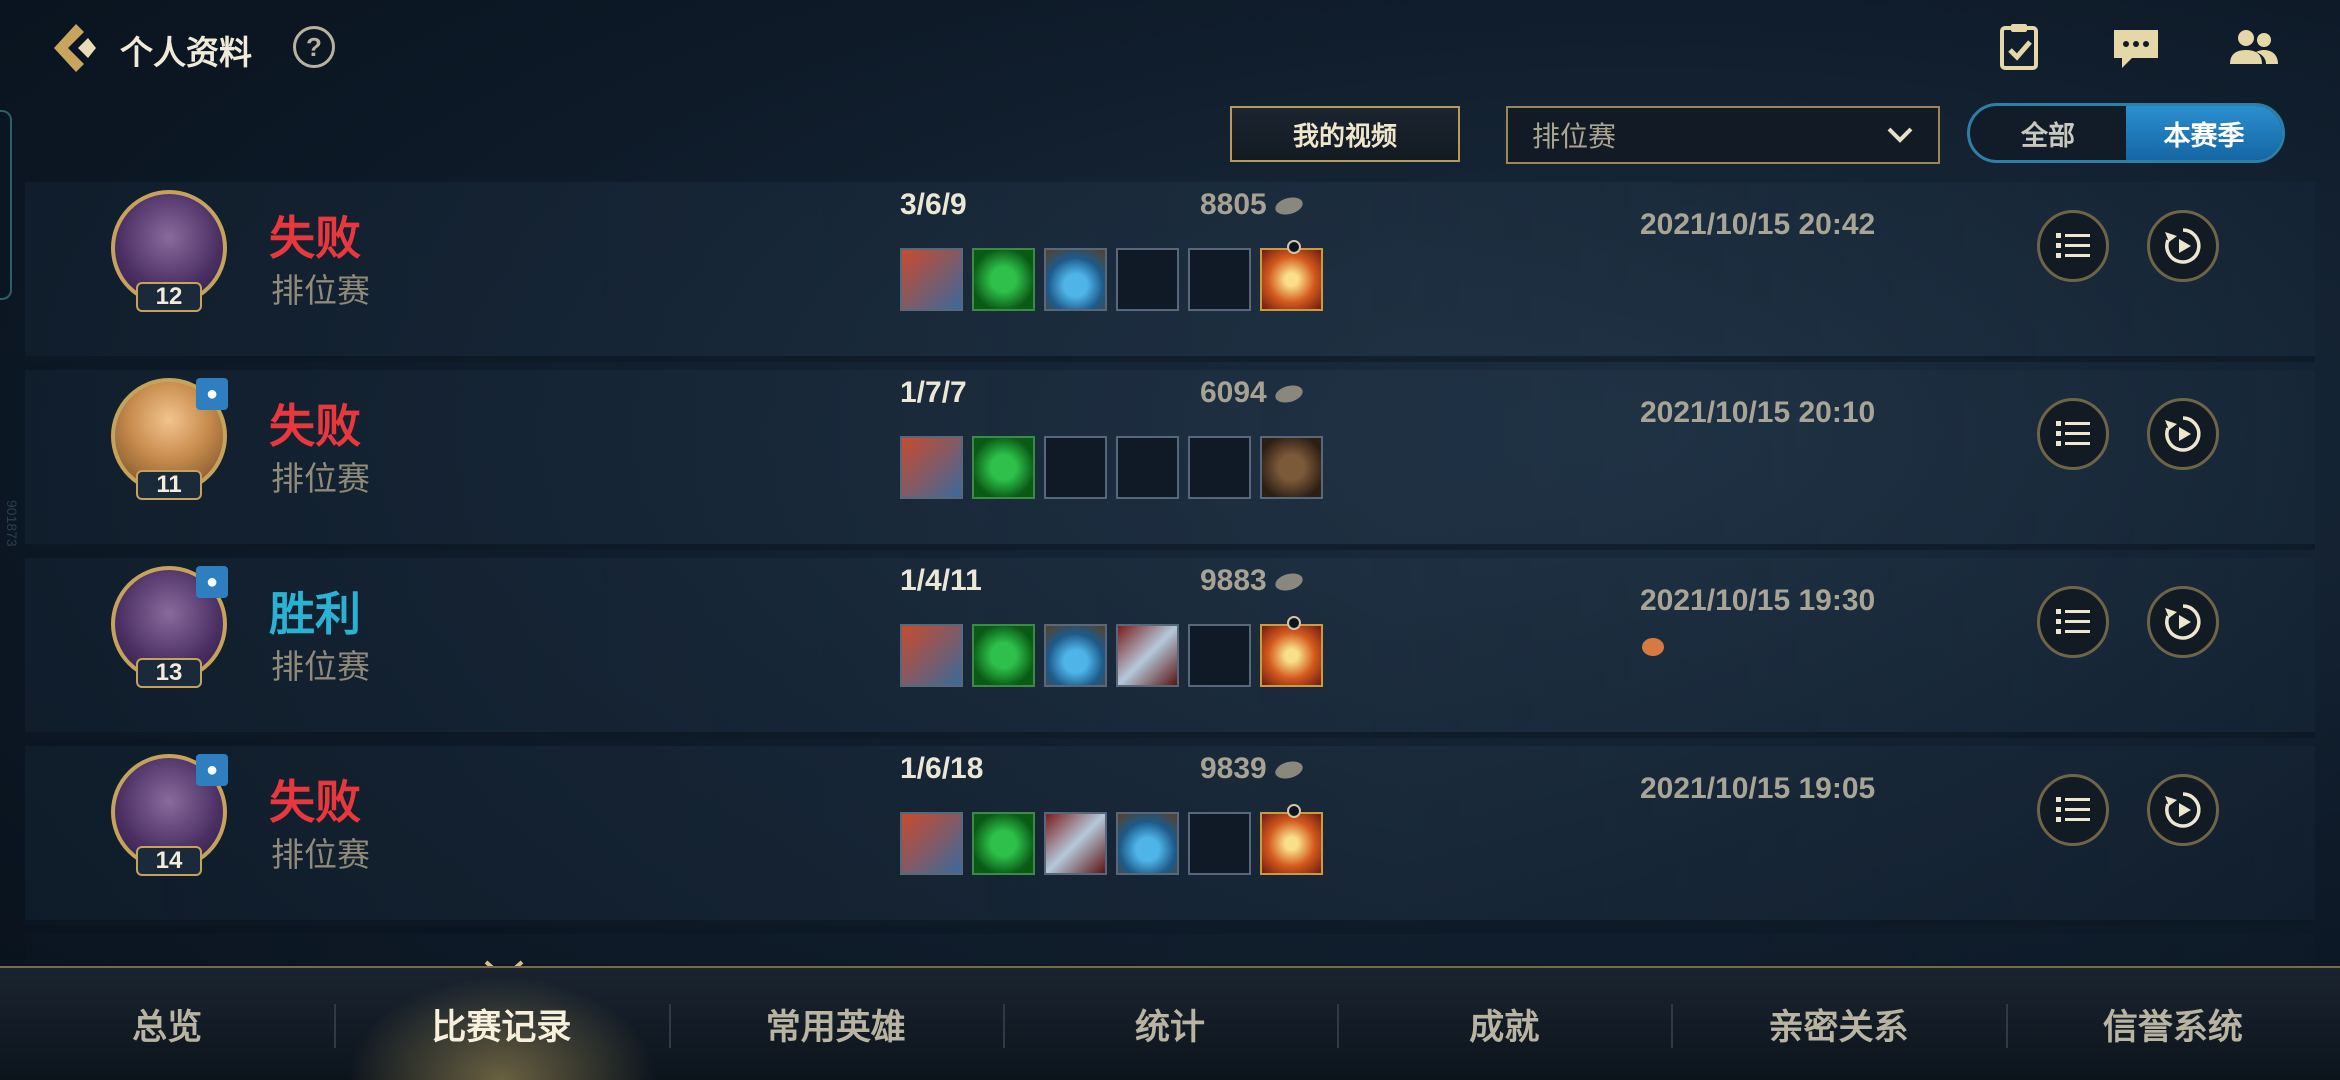 The image size is (2340, 1080). What do you see at coordinates (315, 614) in the screenshot?
I see `match-result: 胜利` at bounding box center [315, 614].